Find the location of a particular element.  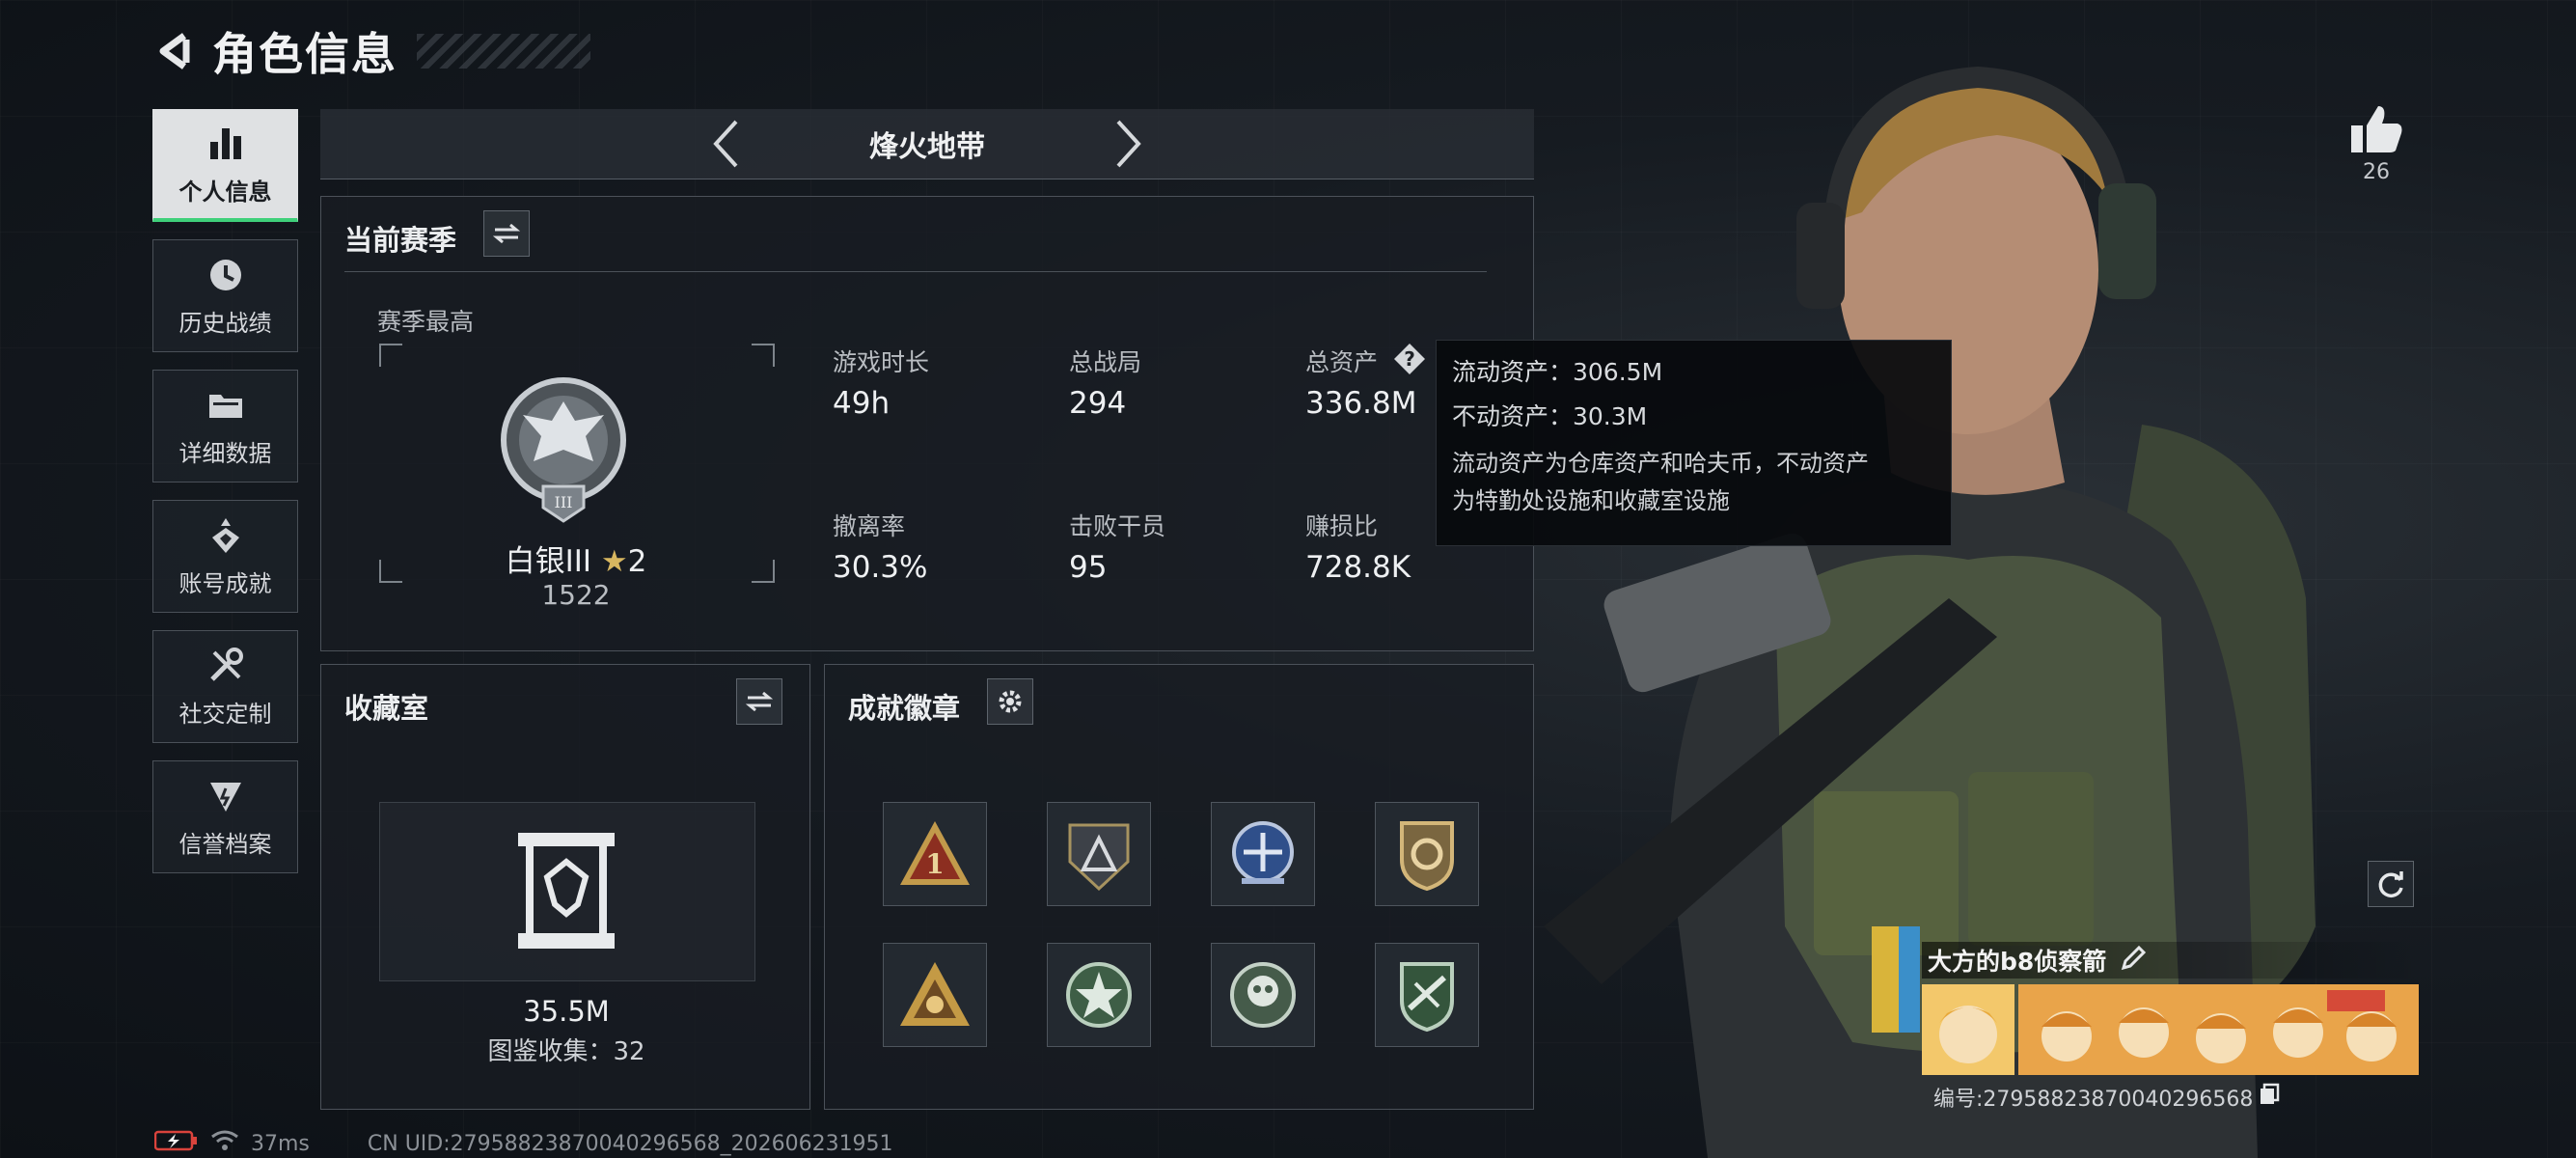

stat-assets-label: 总资产 is located at coordinates (1342, 362).